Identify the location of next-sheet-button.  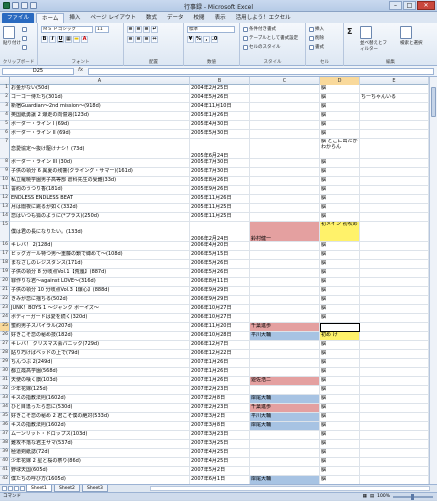
(16, 488).